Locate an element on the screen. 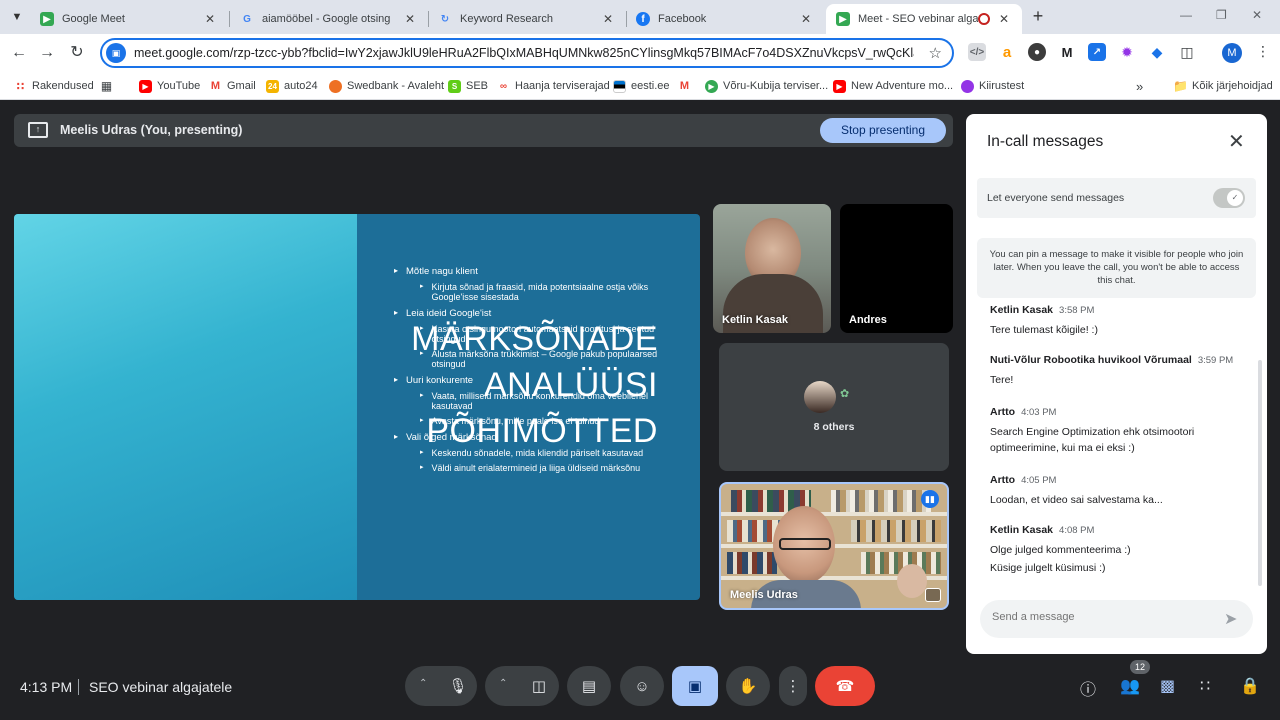 Image resolution: width=1280 pixels, height=720 pixels. reactions-button: ☺ is located at coordinates (642, 686).